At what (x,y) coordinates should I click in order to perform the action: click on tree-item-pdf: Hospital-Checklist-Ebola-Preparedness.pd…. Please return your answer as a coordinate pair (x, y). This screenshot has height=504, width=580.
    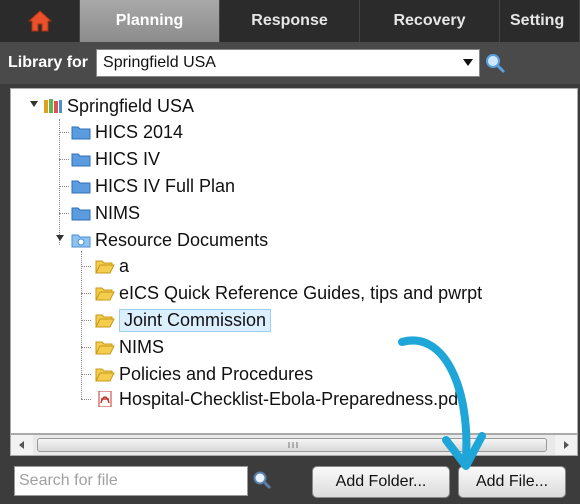
    Looking at the image, I should click on (279, 399).